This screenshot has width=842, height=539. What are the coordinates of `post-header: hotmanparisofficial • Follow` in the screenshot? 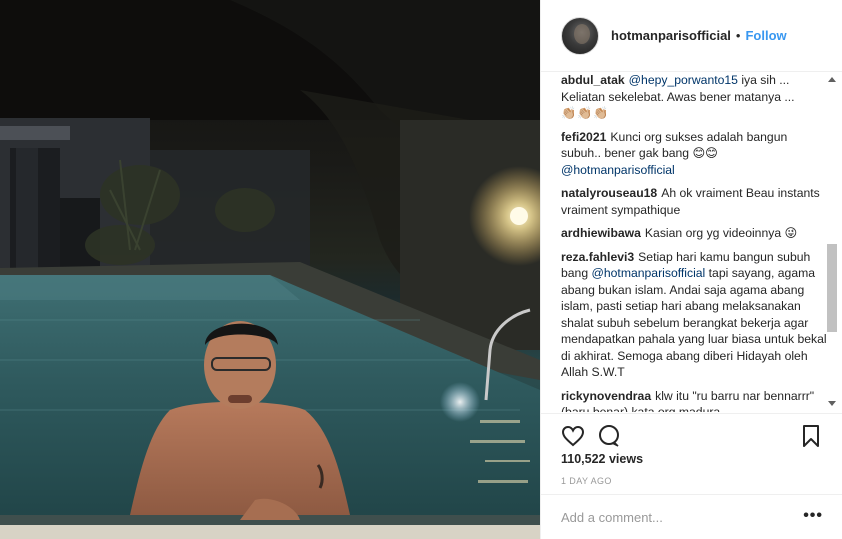 It's located at (691, 36).